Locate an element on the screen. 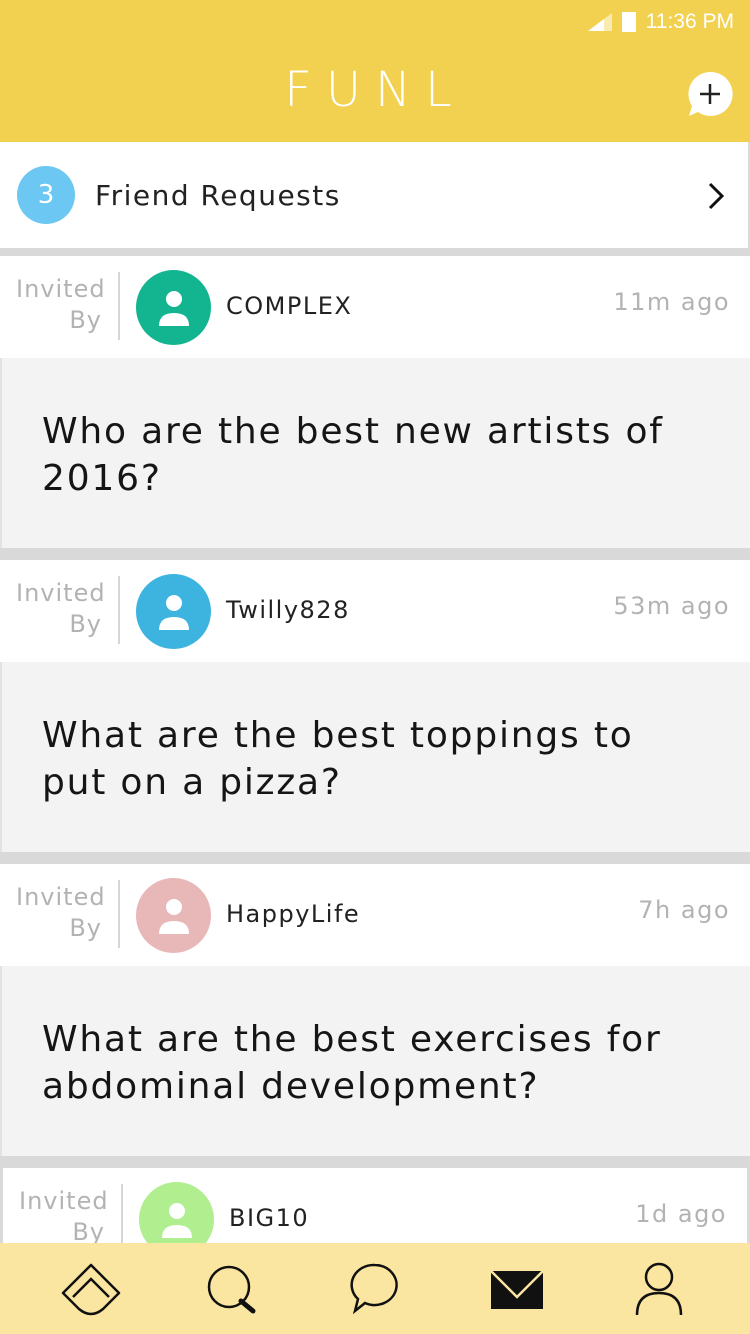  app-logo: FUNL is located at coordinates (375, 90).